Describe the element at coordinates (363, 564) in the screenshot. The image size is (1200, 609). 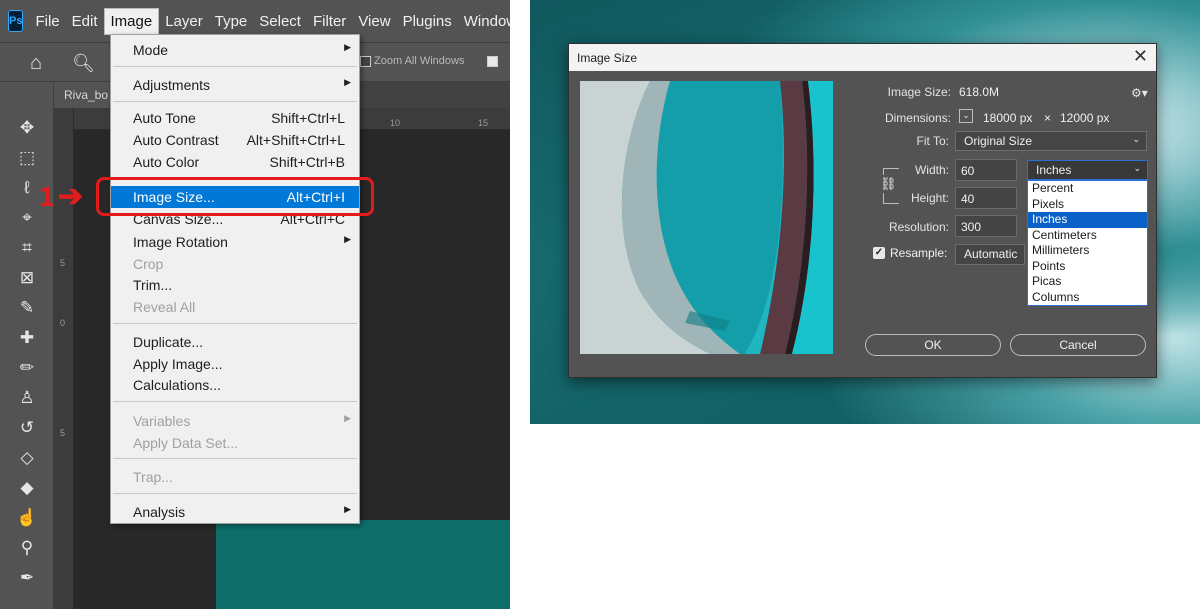
I see `document-image` at that location.